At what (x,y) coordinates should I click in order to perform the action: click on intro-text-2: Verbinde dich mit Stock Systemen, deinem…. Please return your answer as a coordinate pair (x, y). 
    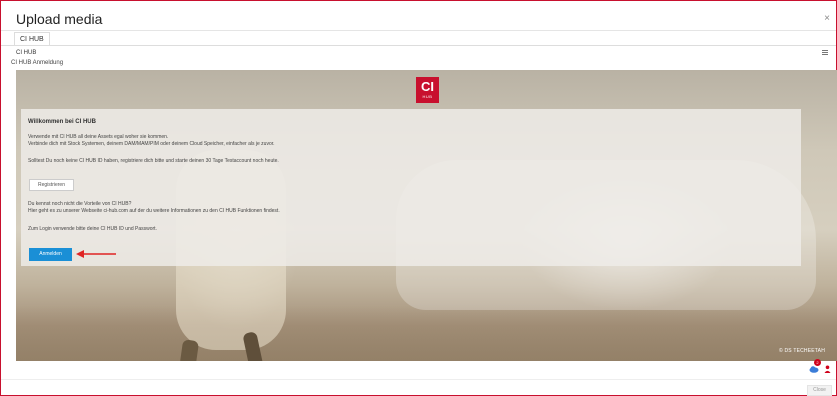
    Looking at the image, I should click on (151, 144).